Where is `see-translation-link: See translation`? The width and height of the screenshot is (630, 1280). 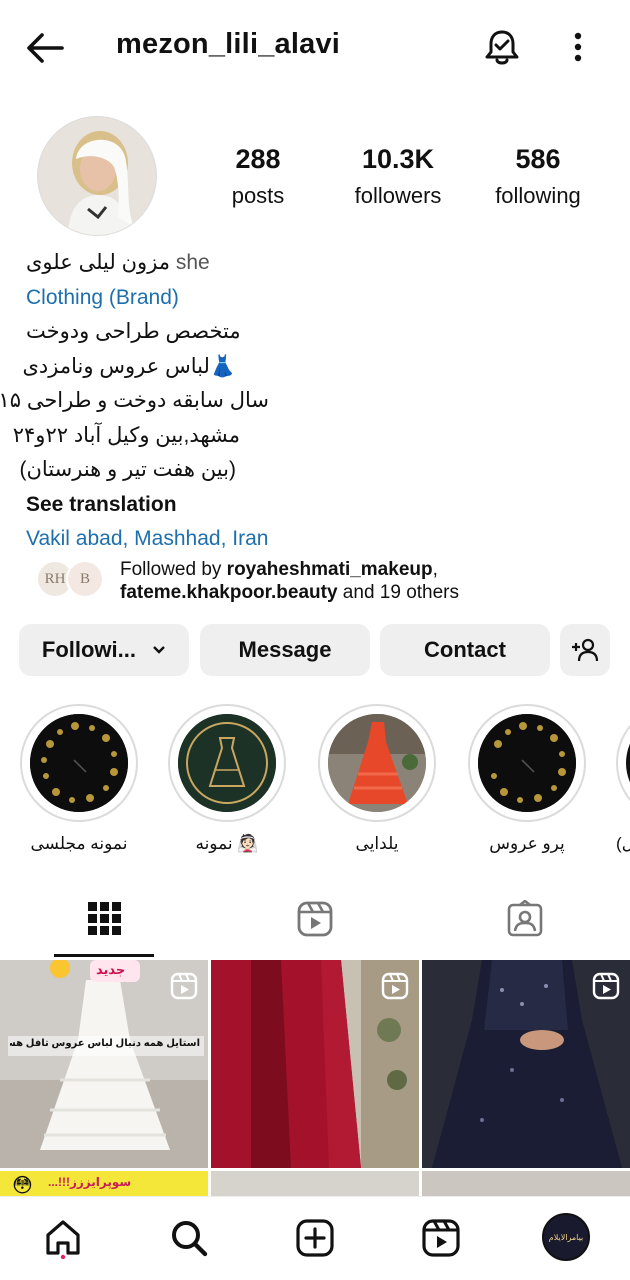
see-translation-link: See translation is located at coordinates (316, 505).